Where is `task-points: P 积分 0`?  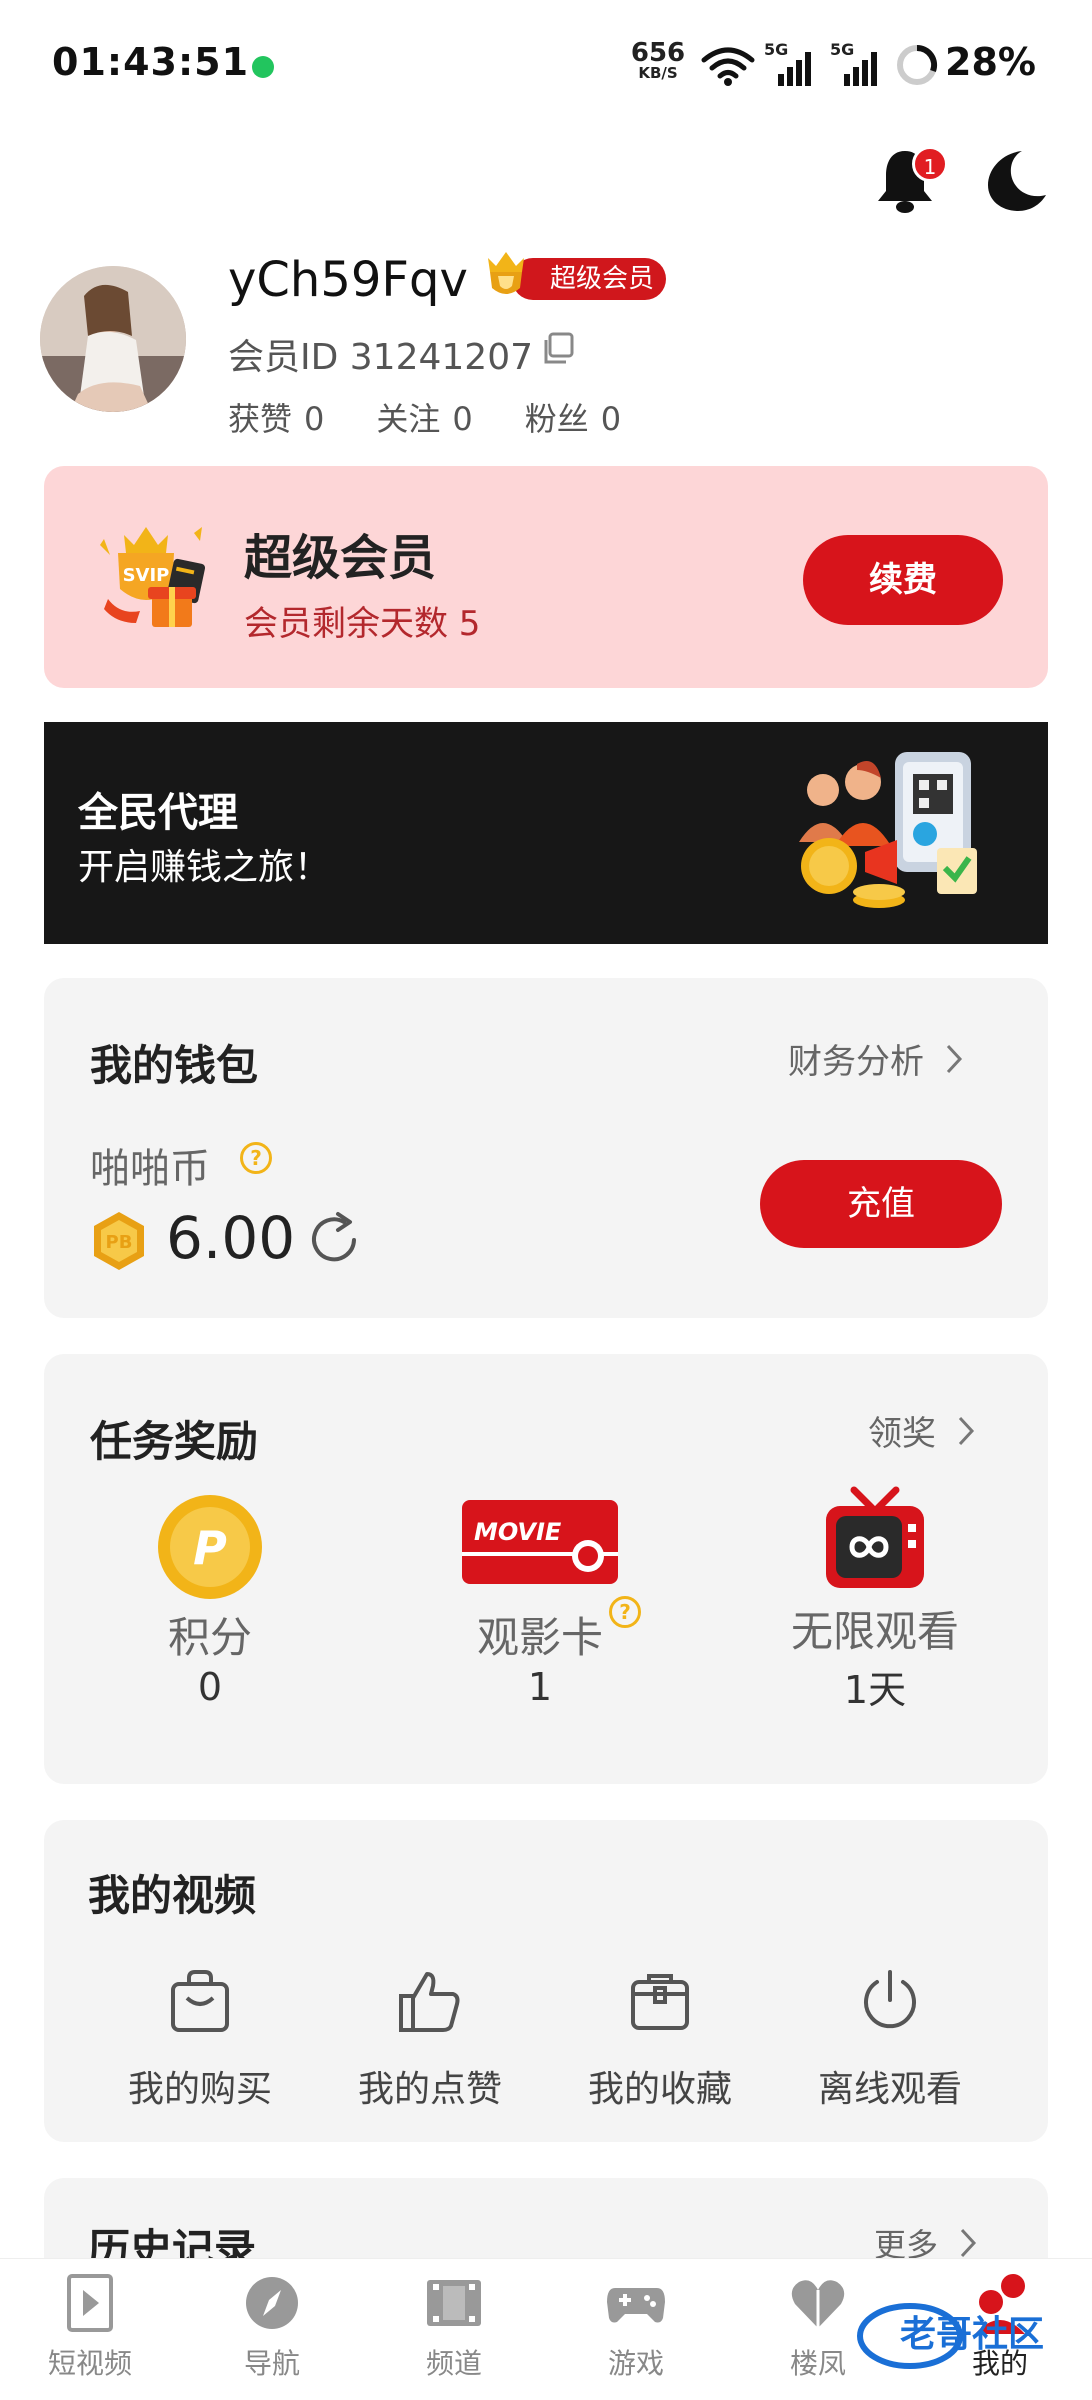 task-points: P 积分 0 is located at coordinates (210, 1601).